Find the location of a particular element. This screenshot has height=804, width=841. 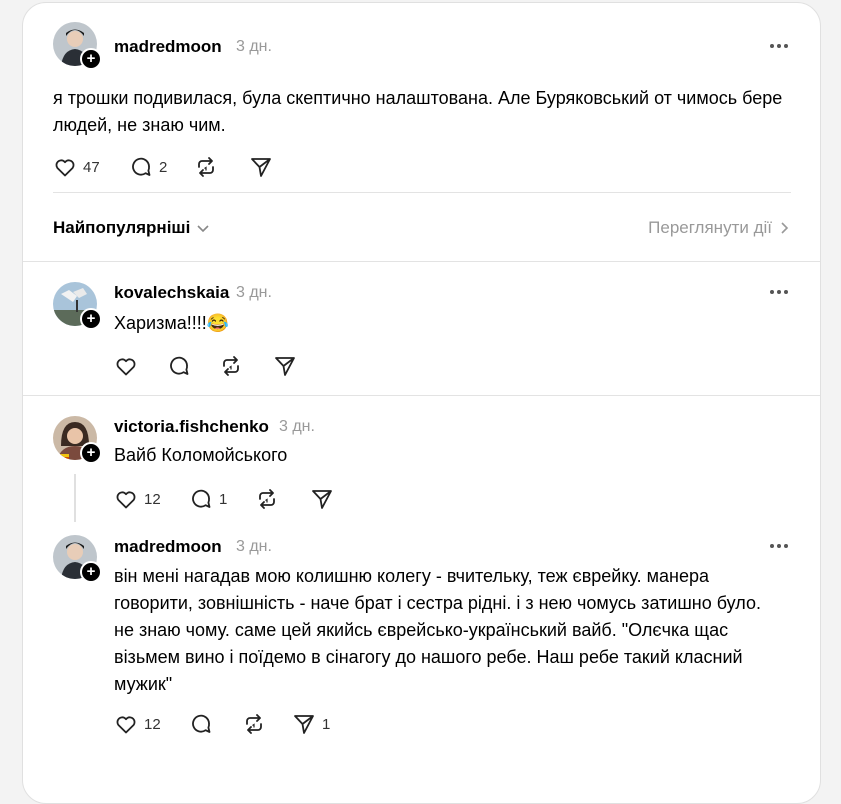

reply-count: 2 is located at coordinates (163, 167).